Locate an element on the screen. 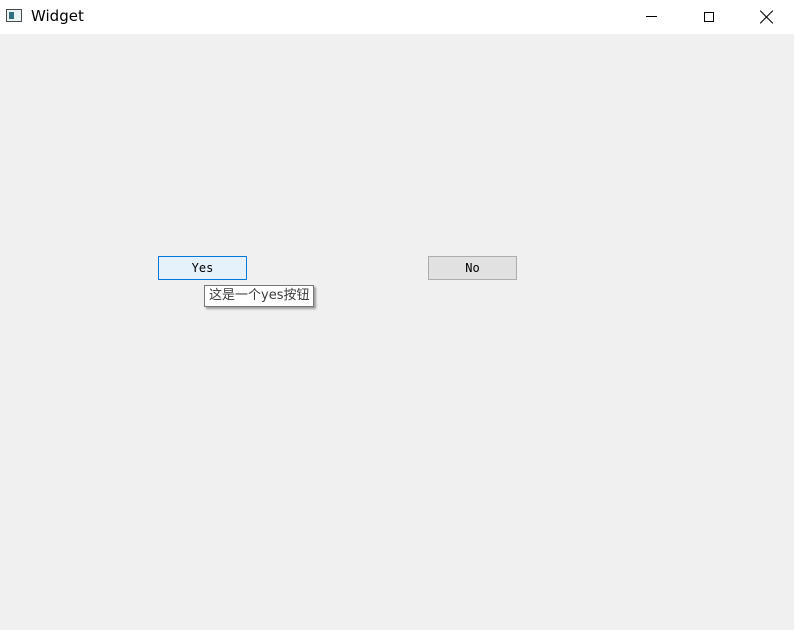 This screenshot has height=630, width=794. close-button is located at coordinates (766, 16).